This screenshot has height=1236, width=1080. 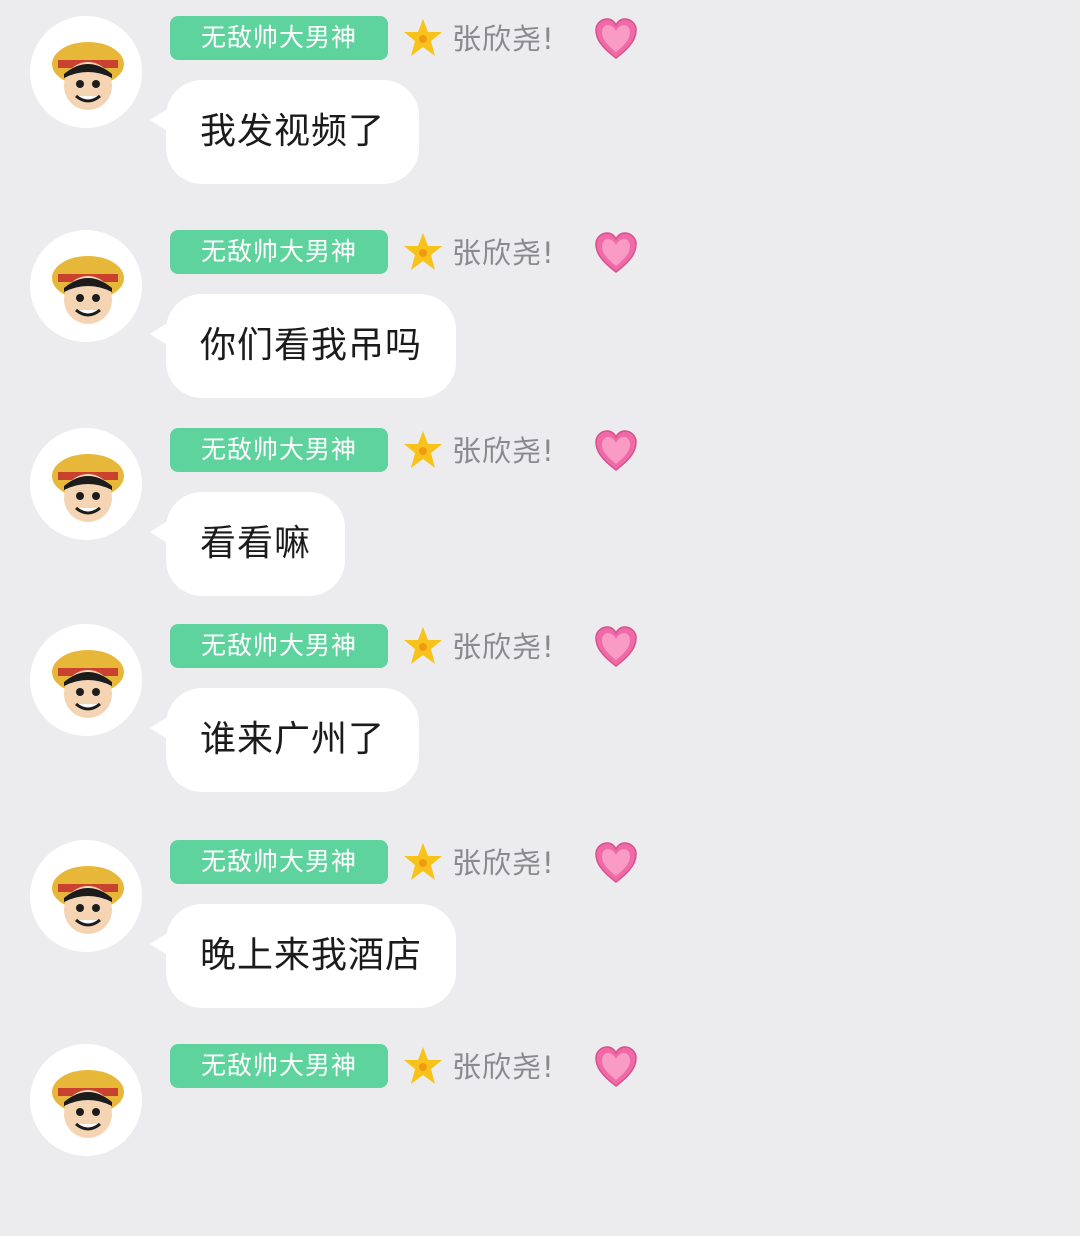 I want to click on message-bubble: 你们看我吊吗, so click(x=311, y=346).